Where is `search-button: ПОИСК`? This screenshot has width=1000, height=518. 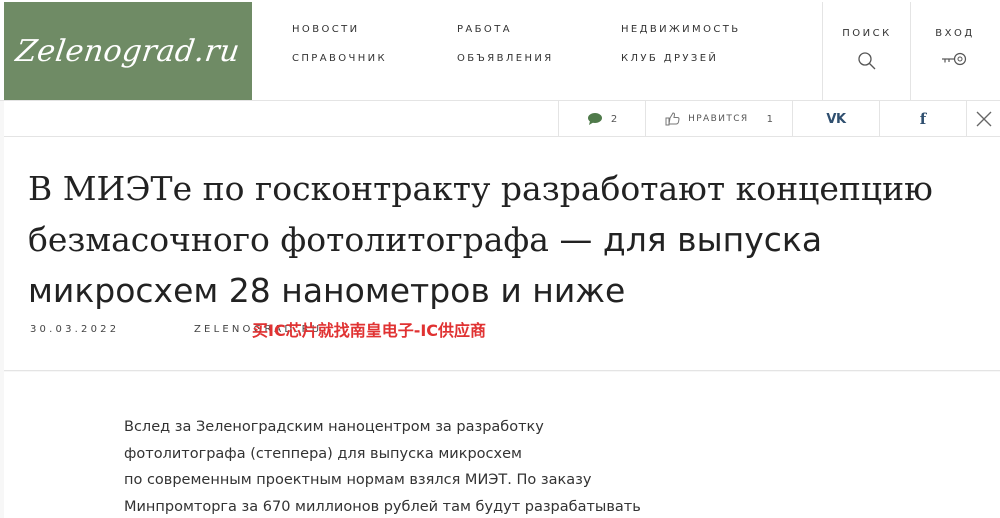
search-button: ПОИСК is located at coordinates (867, 49).